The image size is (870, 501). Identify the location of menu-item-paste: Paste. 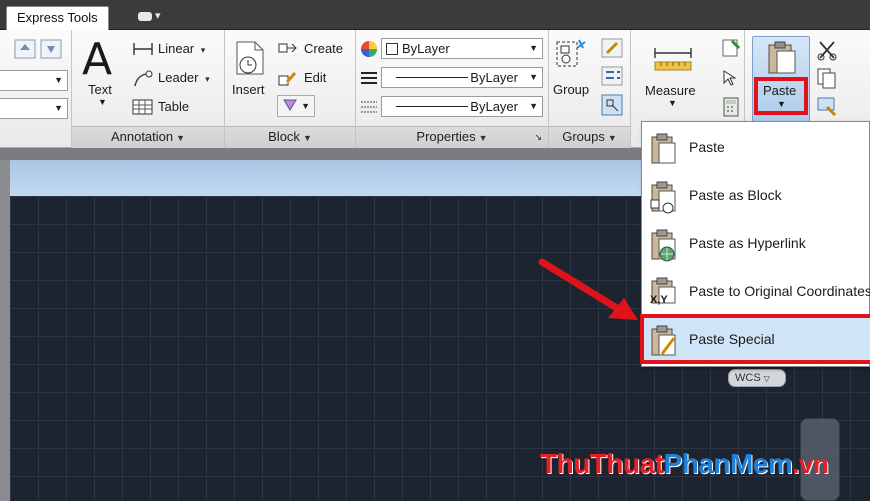
(756, 148).